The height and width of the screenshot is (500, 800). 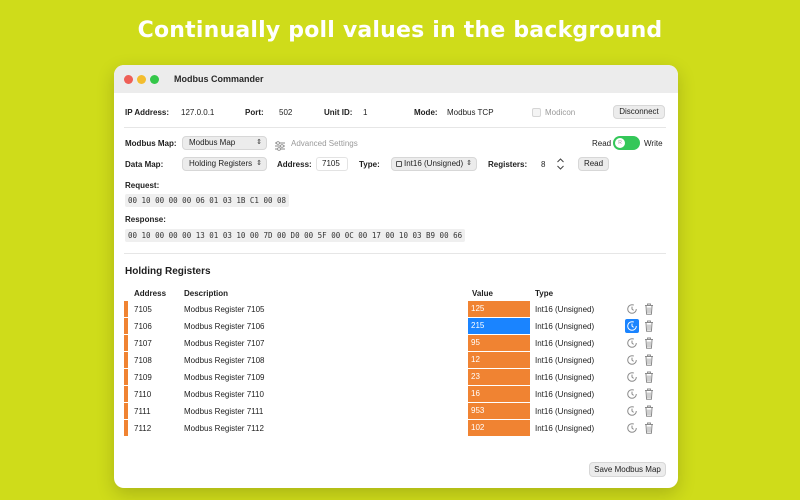 What do you see at coordinates (602, 143) in the screenshot?
I see `read-mode-label: Read` at bounding box center [602, 143].